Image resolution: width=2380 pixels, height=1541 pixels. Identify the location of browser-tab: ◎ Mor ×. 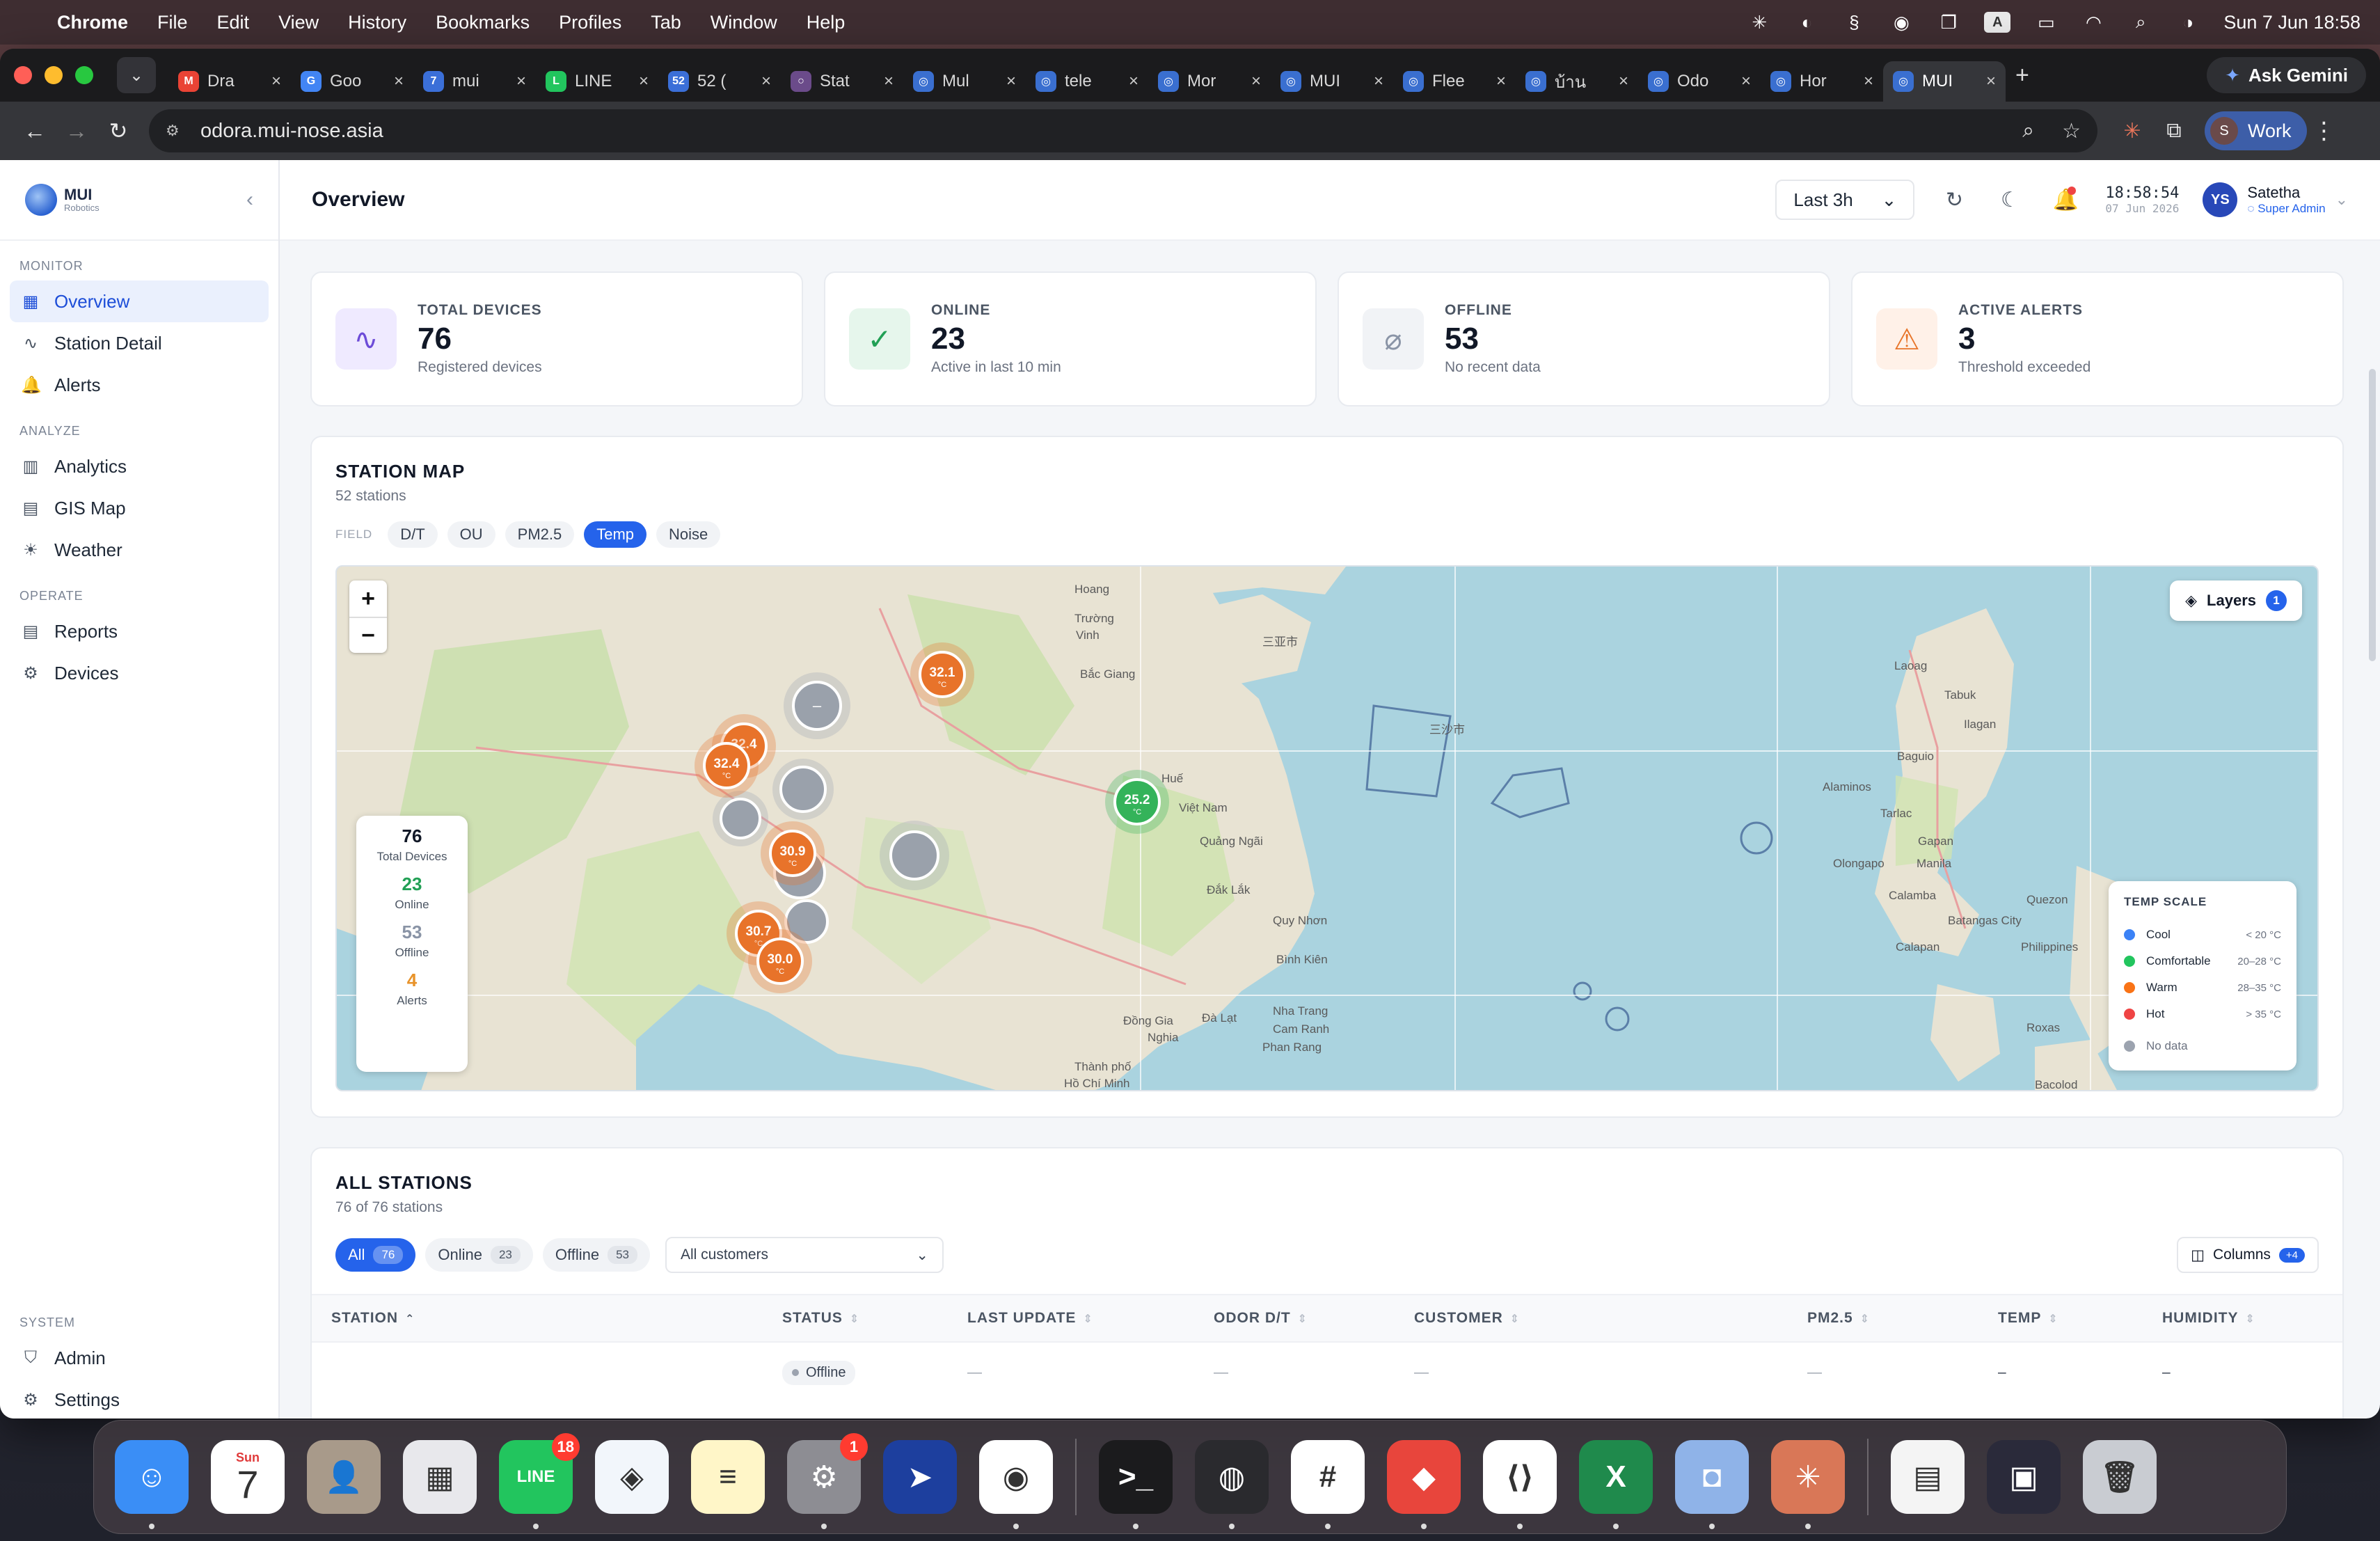
(1209, 81).